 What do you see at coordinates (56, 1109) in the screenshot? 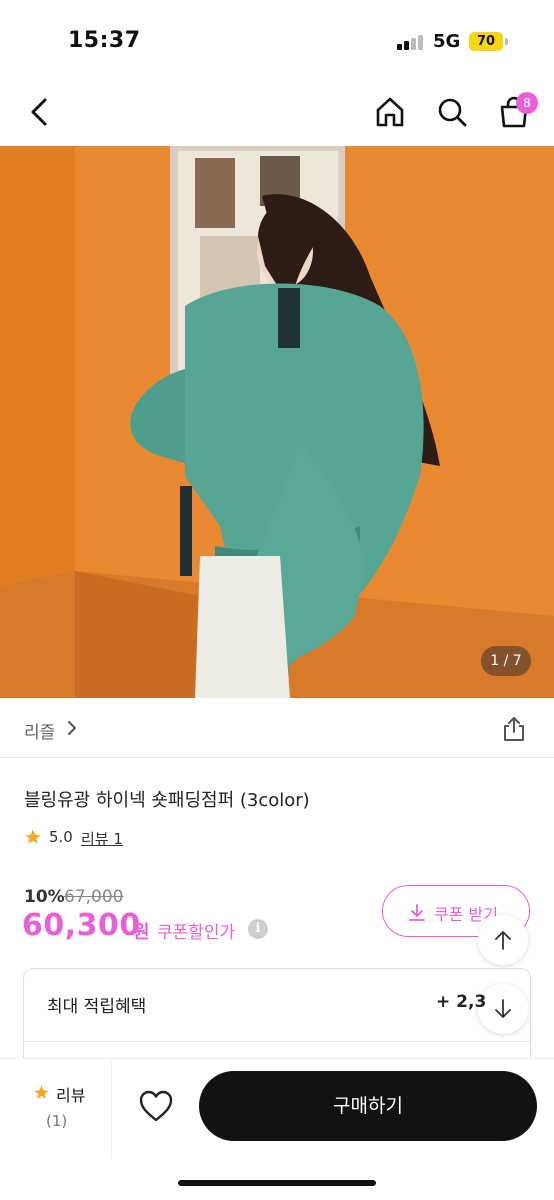
I see `review-tab: 리뷰 (1)` at bounding box center [56, 1109].